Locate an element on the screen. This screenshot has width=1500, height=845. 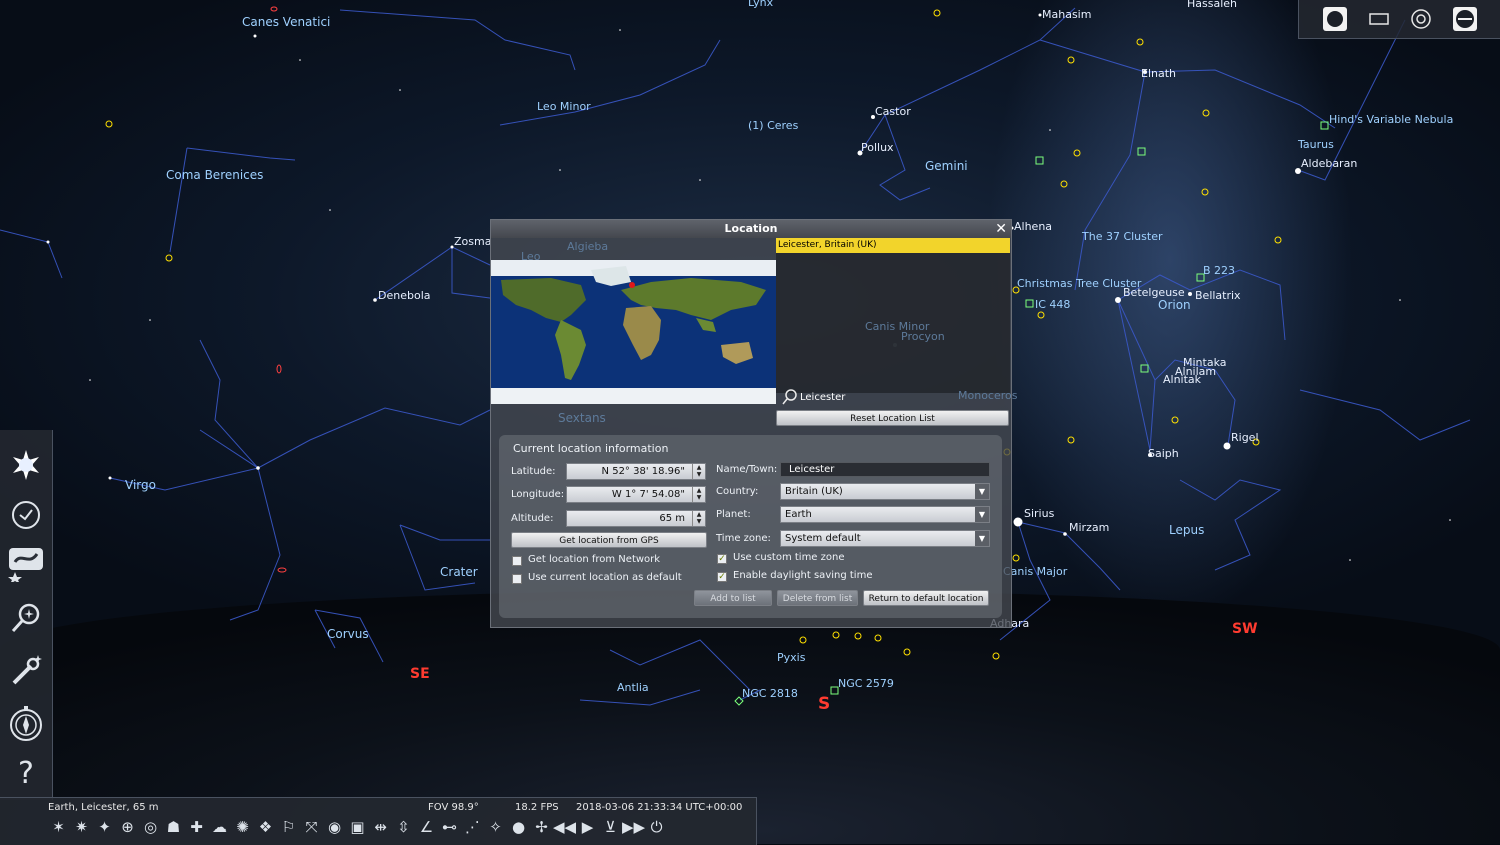
location-status: Earth, Leicester, 65 m is located at coordinates (103, 807).